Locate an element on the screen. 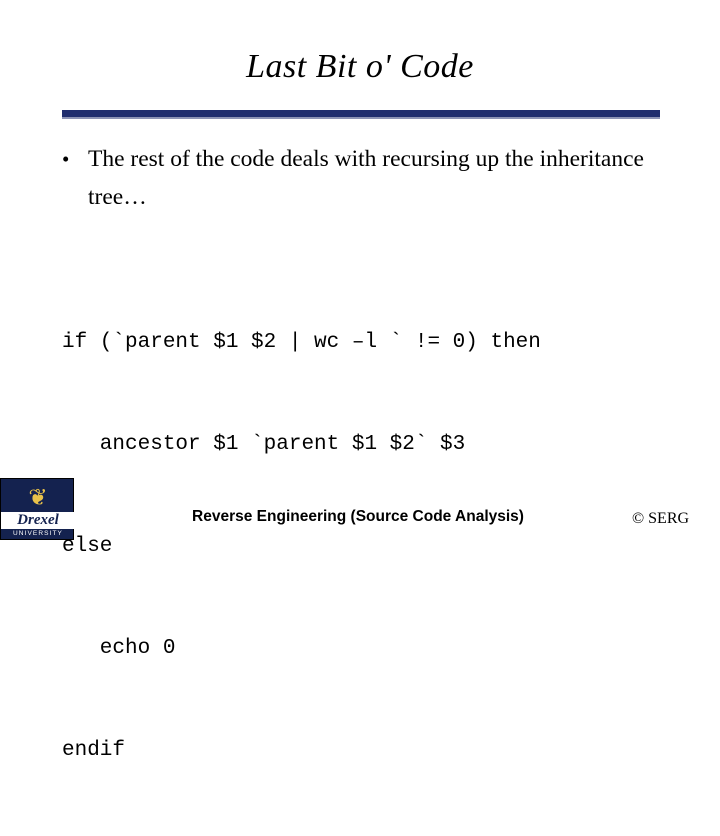  page-title: Last Bit o' Code is located at coordinates (360, 66).